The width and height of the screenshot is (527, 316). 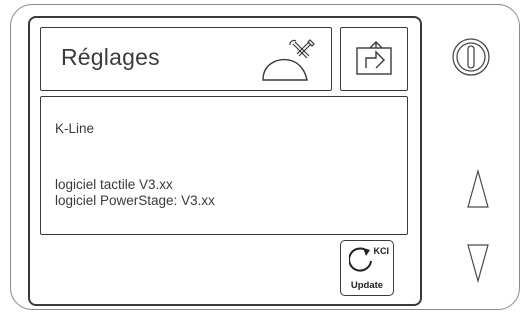 I want to click on kci-update-button: KCI Update, so click(x=367, y=268).